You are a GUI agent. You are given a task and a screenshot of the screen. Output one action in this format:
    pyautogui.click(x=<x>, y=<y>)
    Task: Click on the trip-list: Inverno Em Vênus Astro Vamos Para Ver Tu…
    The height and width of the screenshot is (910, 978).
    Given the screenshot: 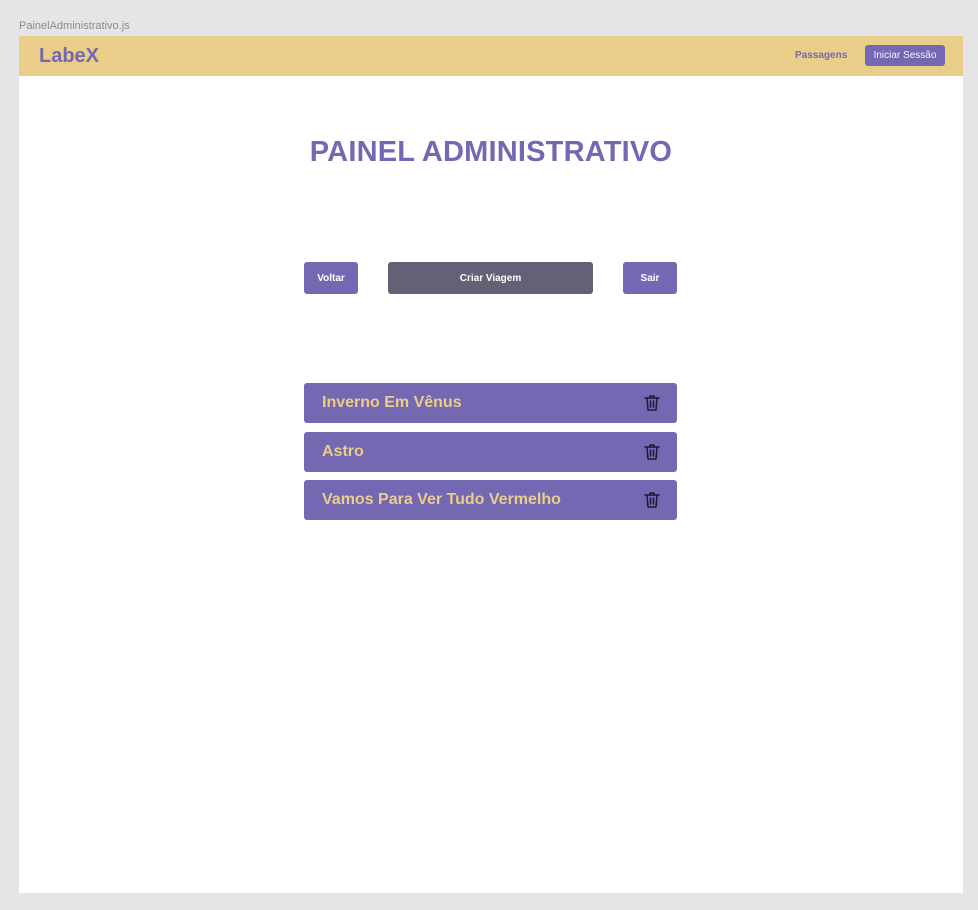 What is the action you would take?
    pyautogui.click(x=490, y=456)
    